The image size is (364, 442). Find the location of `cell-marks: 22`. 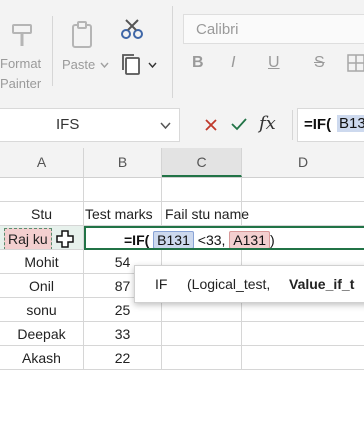

cell-marks: 22 is located at coordinates (123, 358).